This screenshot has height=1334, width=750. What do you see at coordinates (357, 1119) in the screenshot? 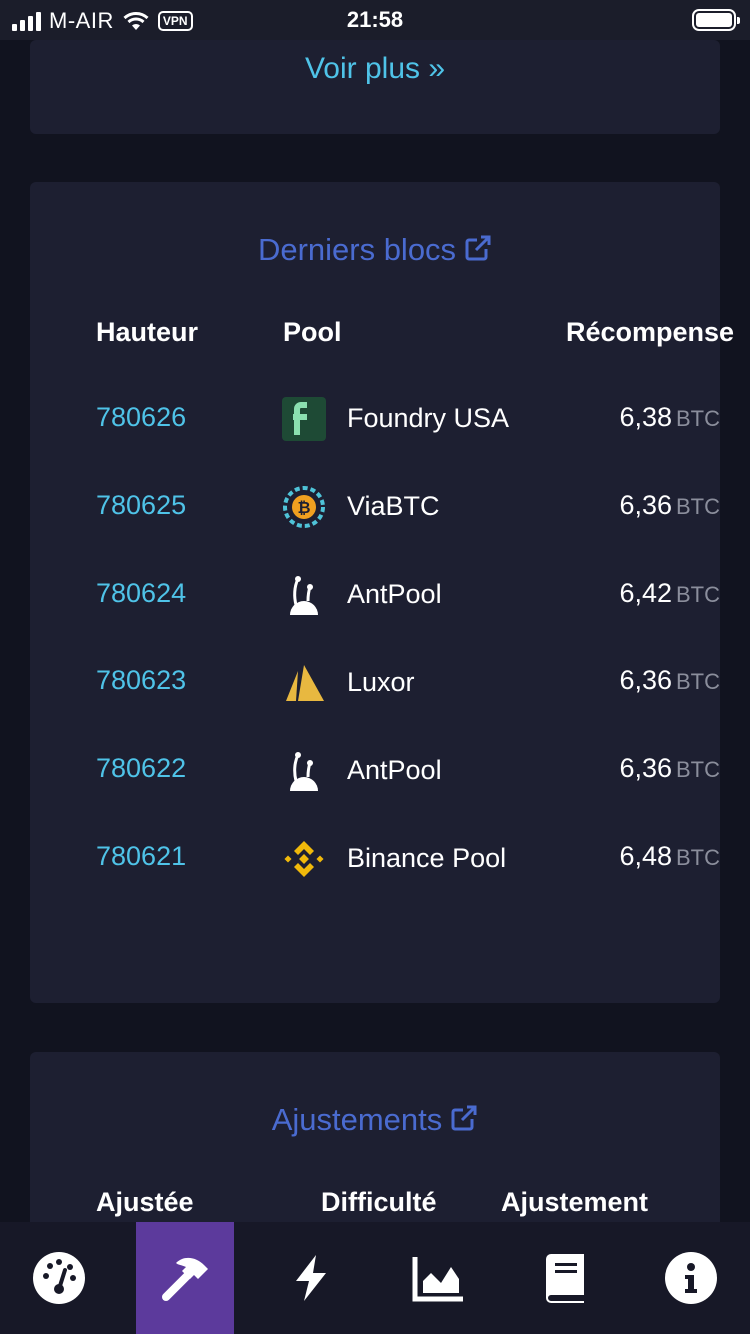
I see `adjustments-title-text: Ajustements` at bounding box center [357, 1119].